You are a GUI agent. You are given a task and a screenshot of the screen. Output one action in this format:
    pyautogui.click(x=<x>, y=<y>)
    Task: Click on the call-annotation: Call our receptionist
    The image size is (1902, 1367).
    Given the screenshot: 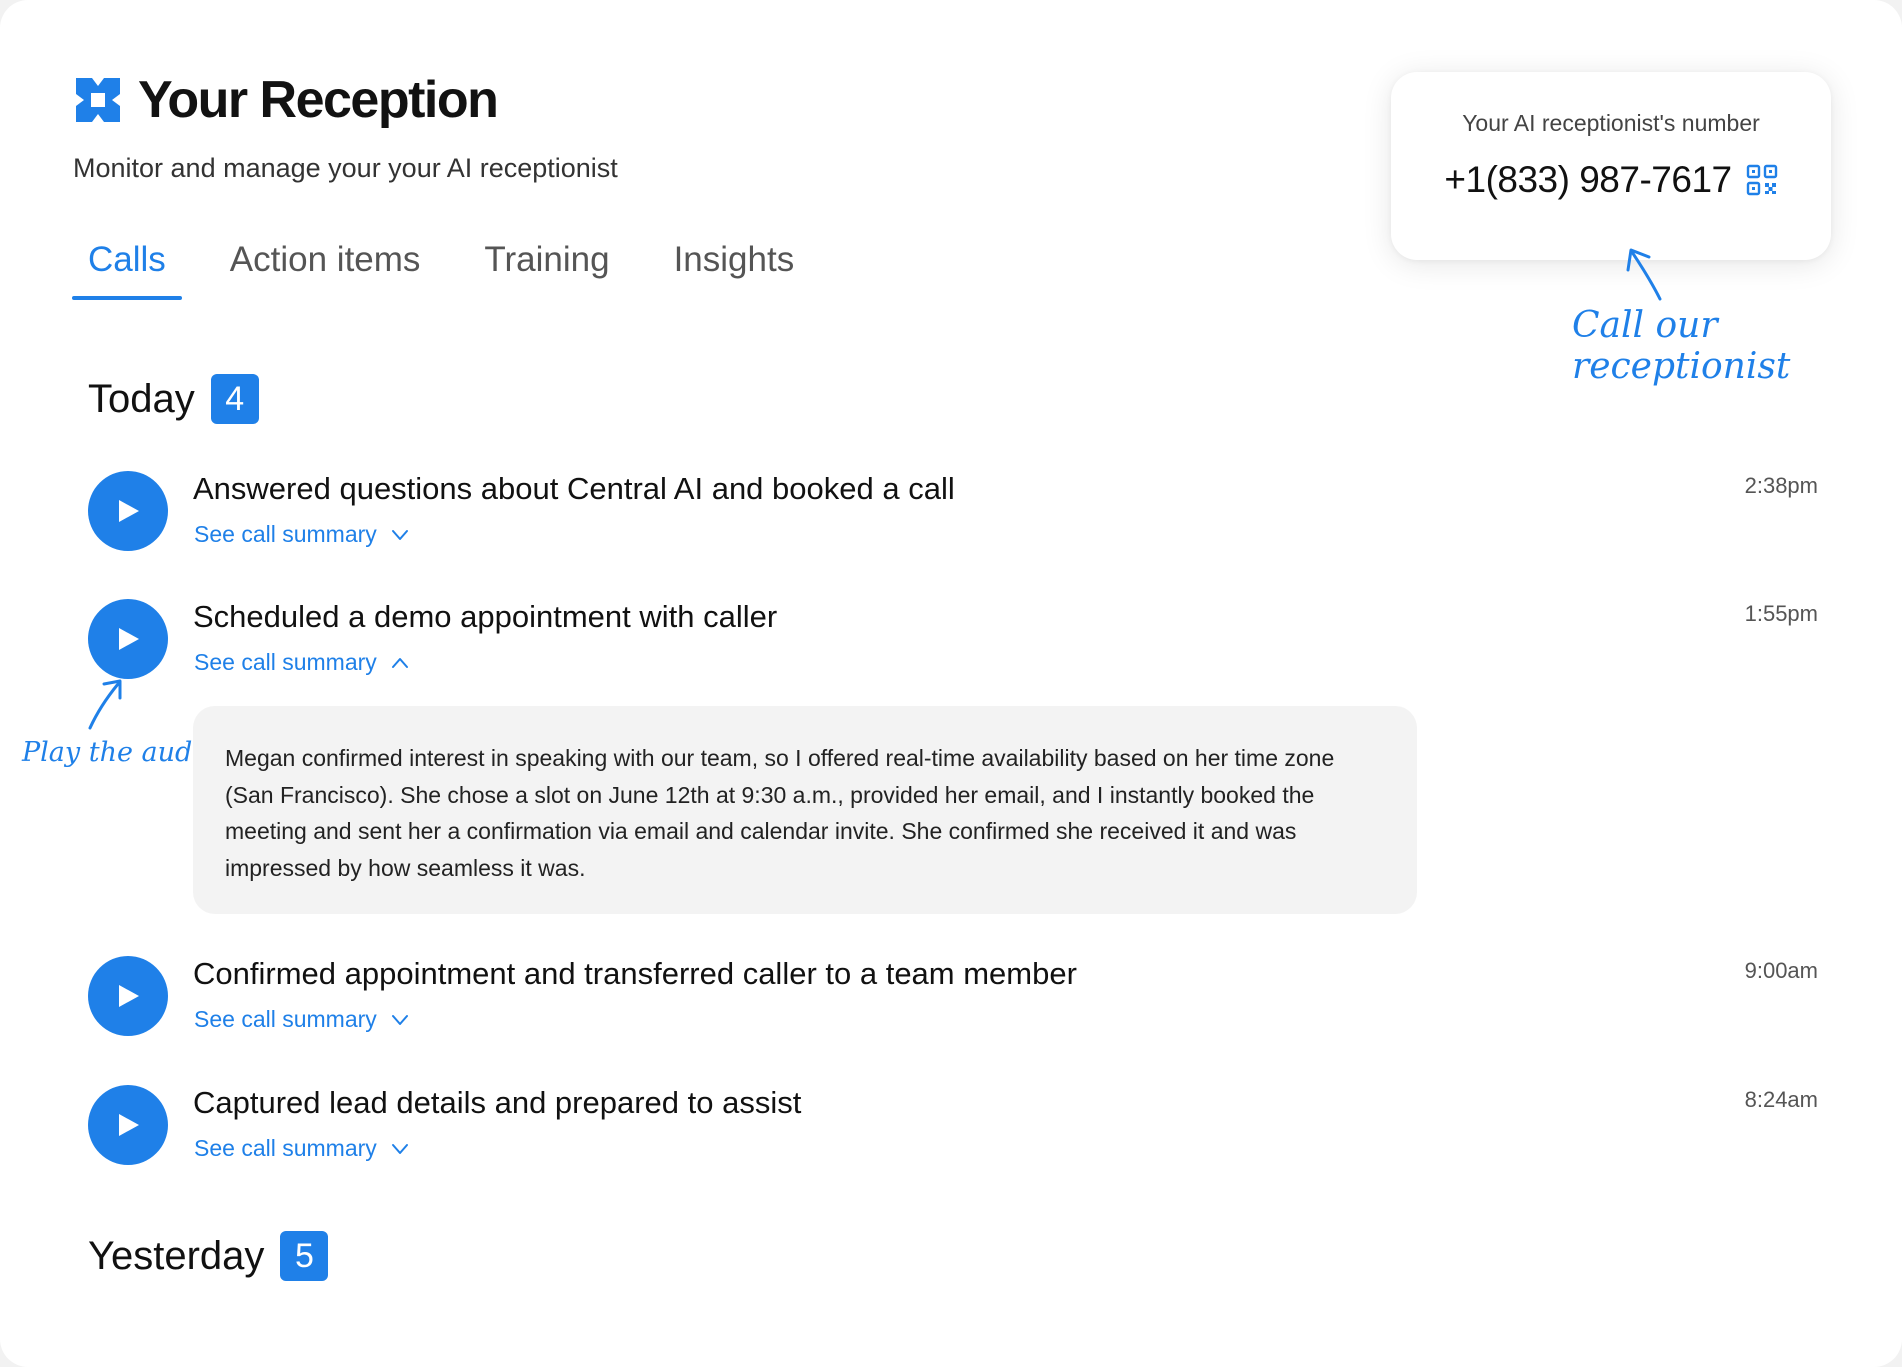 What is the action you would take?
    pyautogui.click(x=1681, y=346)
    